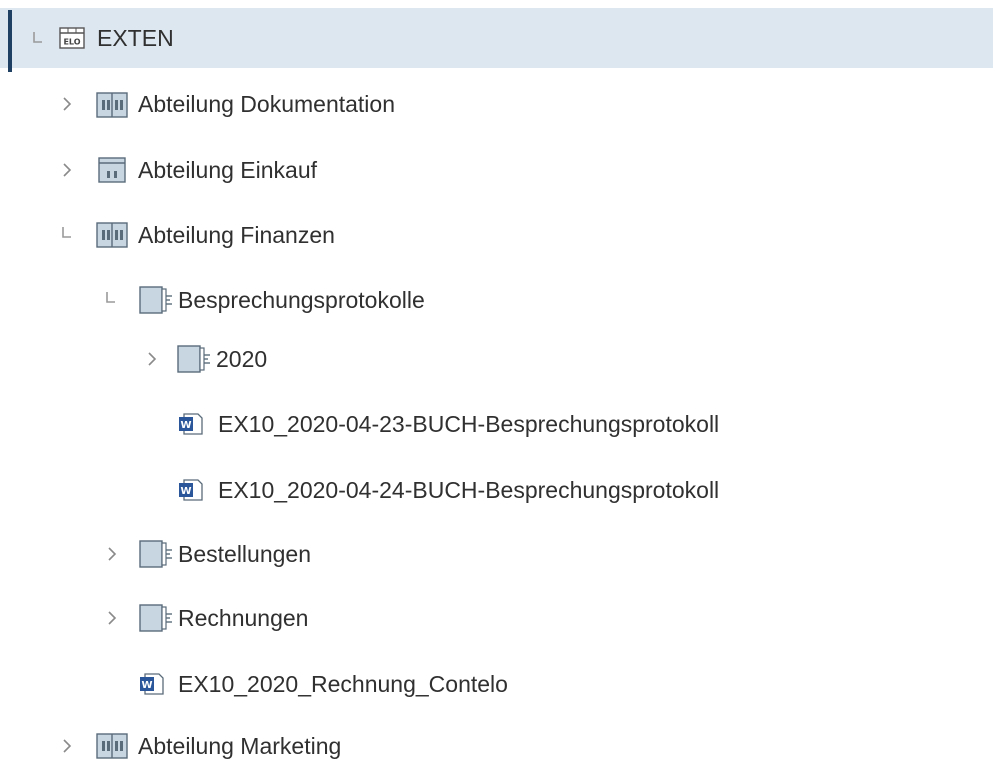  I want to click on tree-item-label: Abteilung Marketing, so click(240, 745).